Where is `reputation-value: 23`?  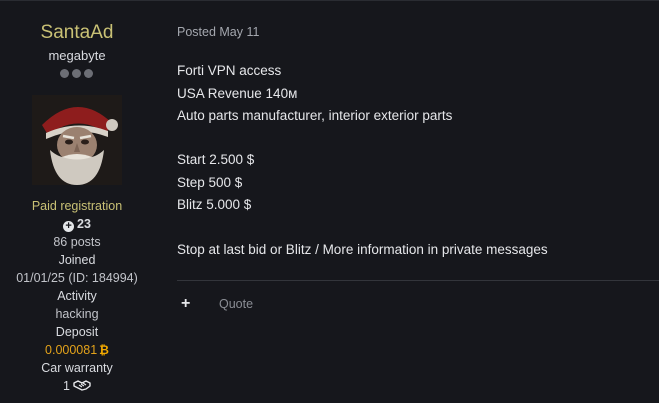
reputation-value: 23 is located at coordinates (84, 224).